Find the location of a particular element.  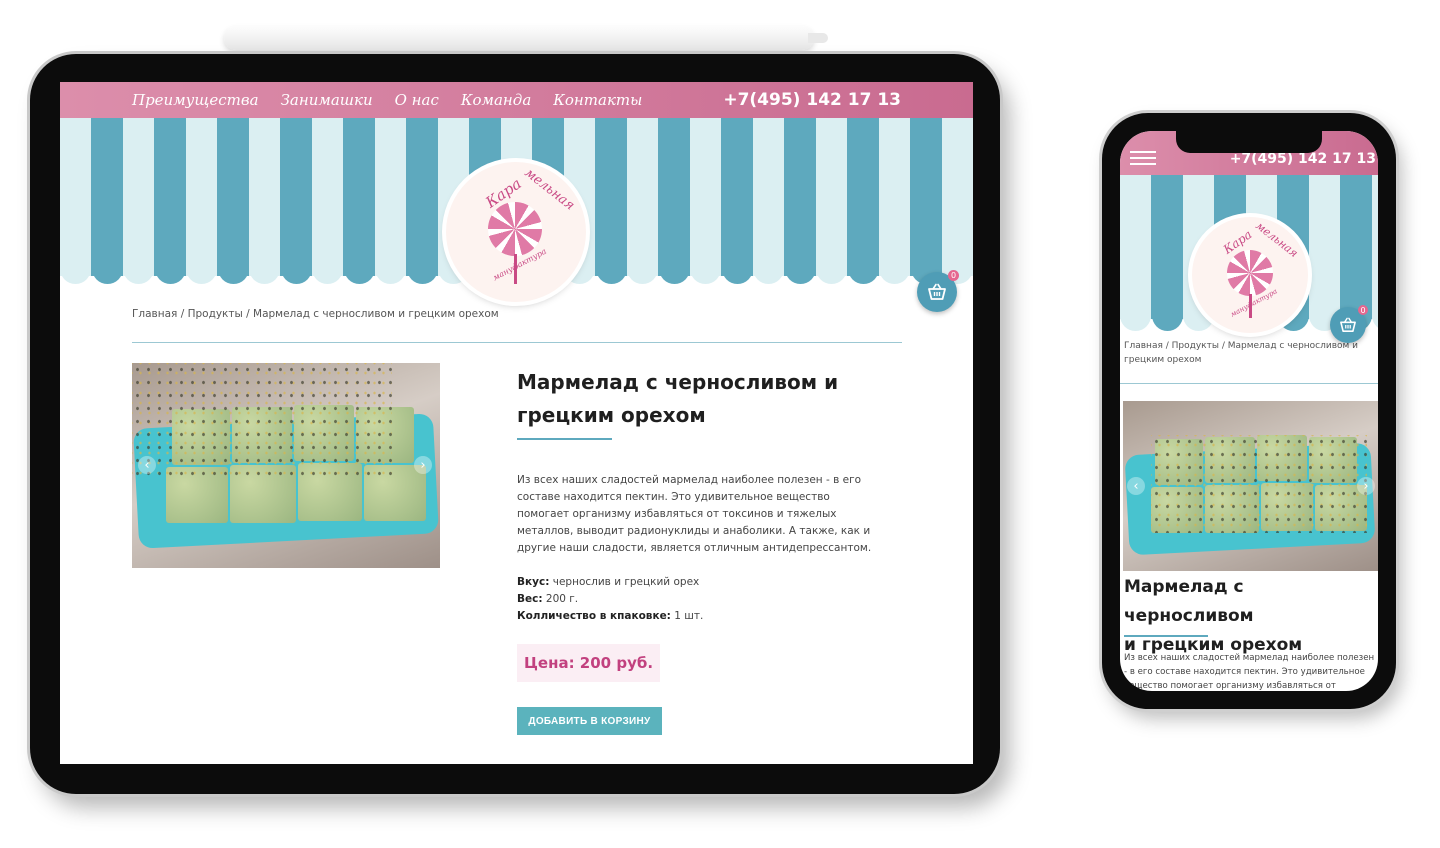

mobile-title-underline is located at coordinates (1166, 636).